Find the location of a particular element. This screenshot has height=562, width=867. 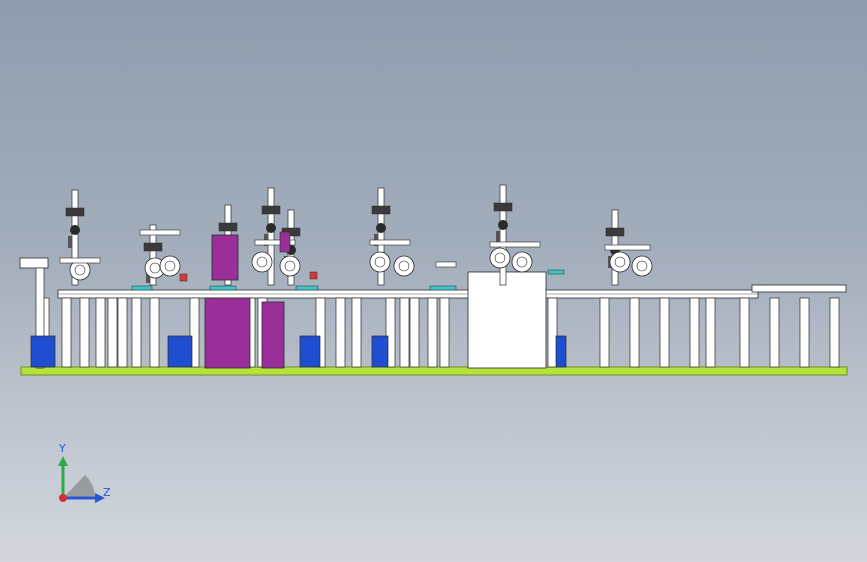

magenta-valve is located at coordinates (285, 242).